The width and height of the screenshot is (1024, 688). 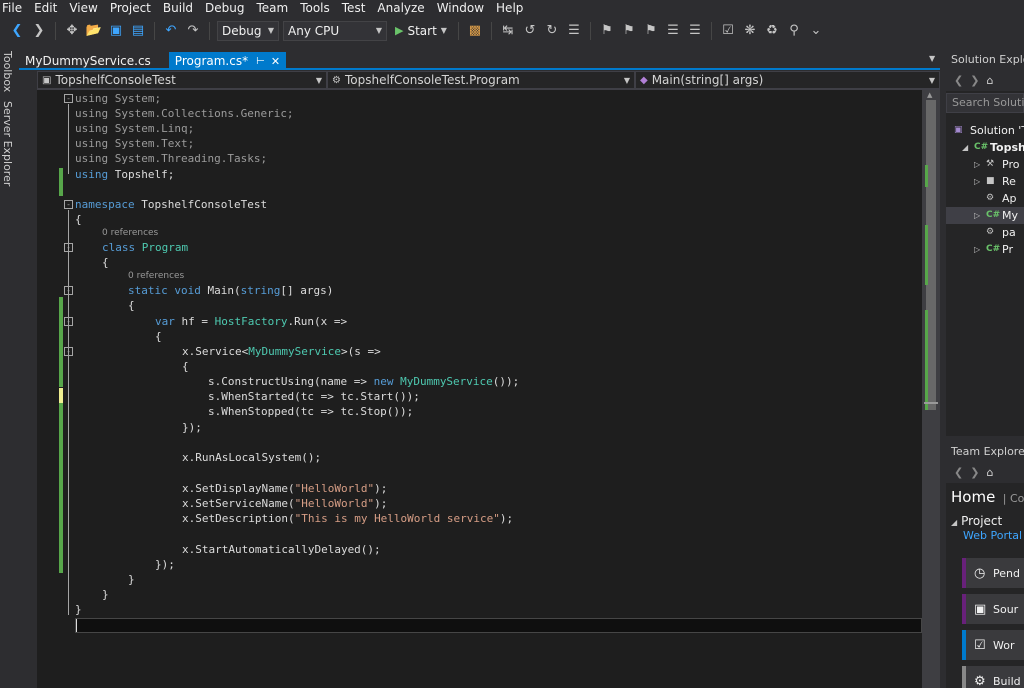 What do you see at coordinates (932, 58) in the screenshot?
I see `tab-list-dropdown-icon: ▼` at bounding box center [932, 58].